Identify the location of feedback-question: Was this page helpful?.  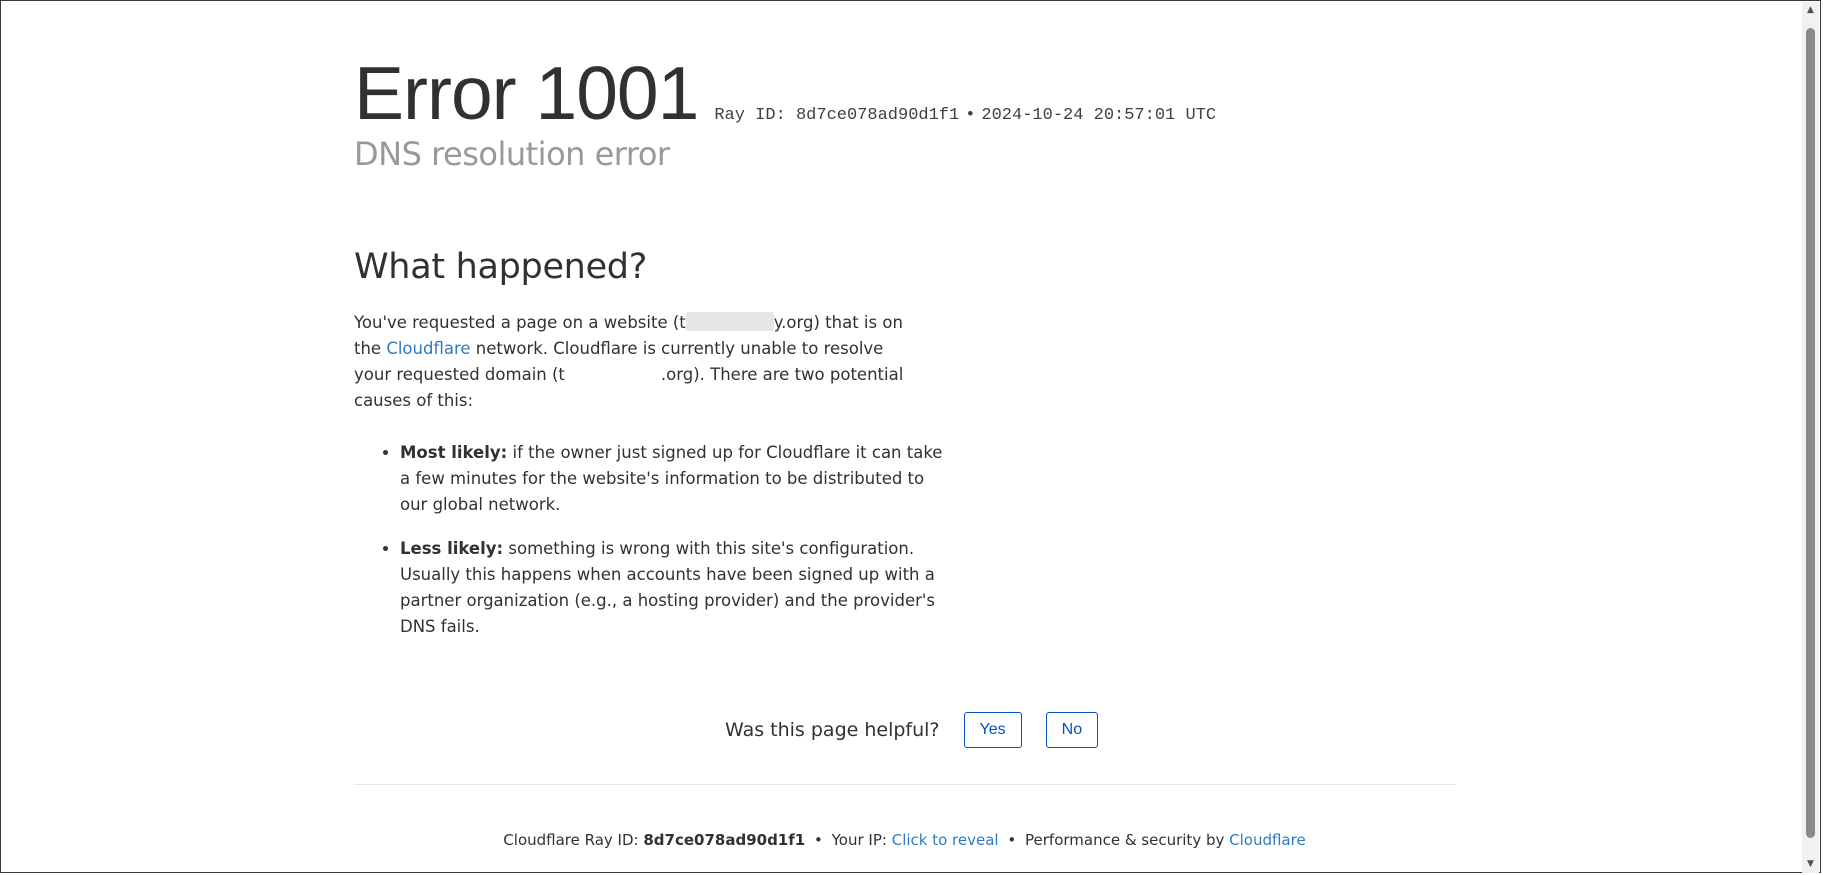
(832, 730).